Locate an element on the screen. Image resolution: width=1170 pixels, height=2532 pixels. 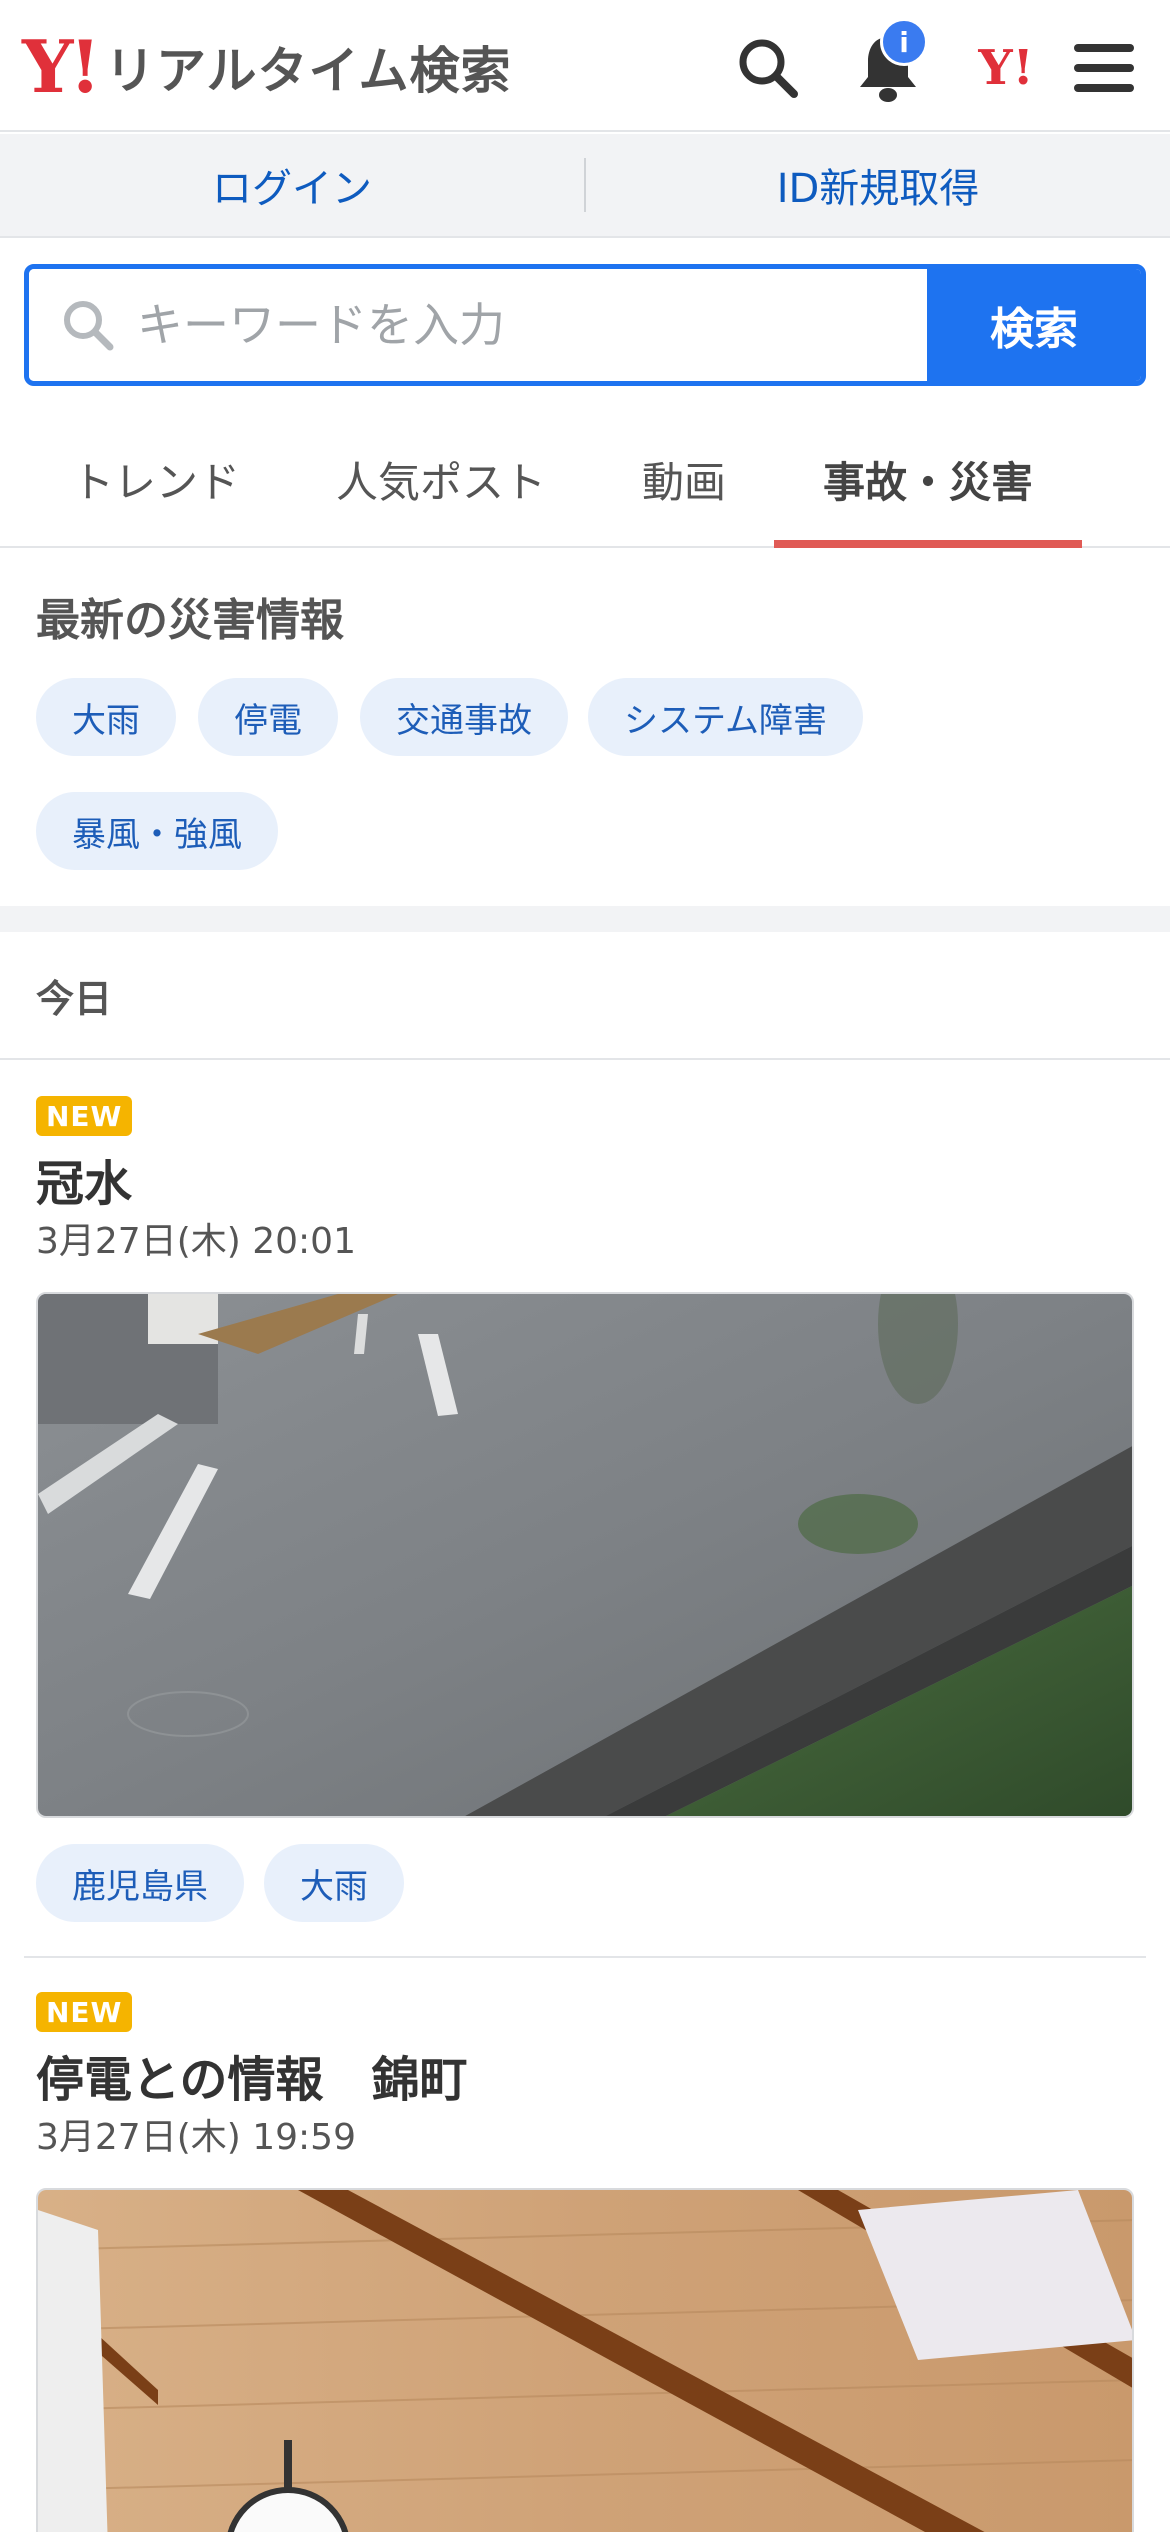
chip-heavy-rain: 大雨 is located at coordinates (106, 717).